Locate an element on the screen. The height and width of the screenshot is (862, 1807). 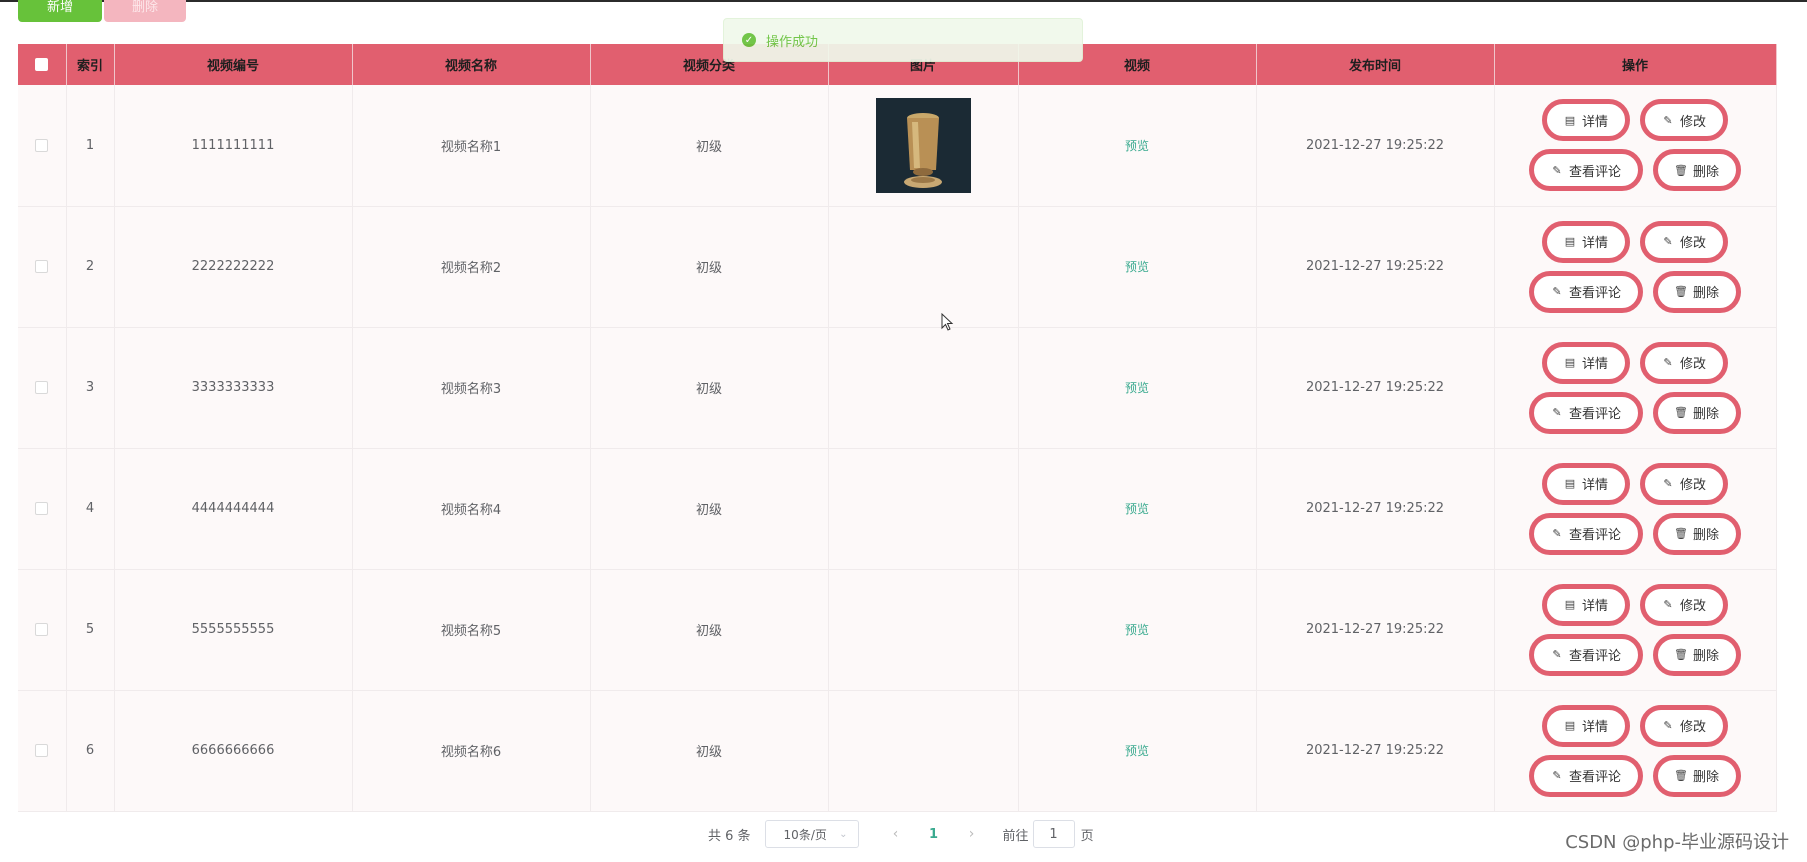
header-code: 视频编号 is located at coordinates (233, 64).